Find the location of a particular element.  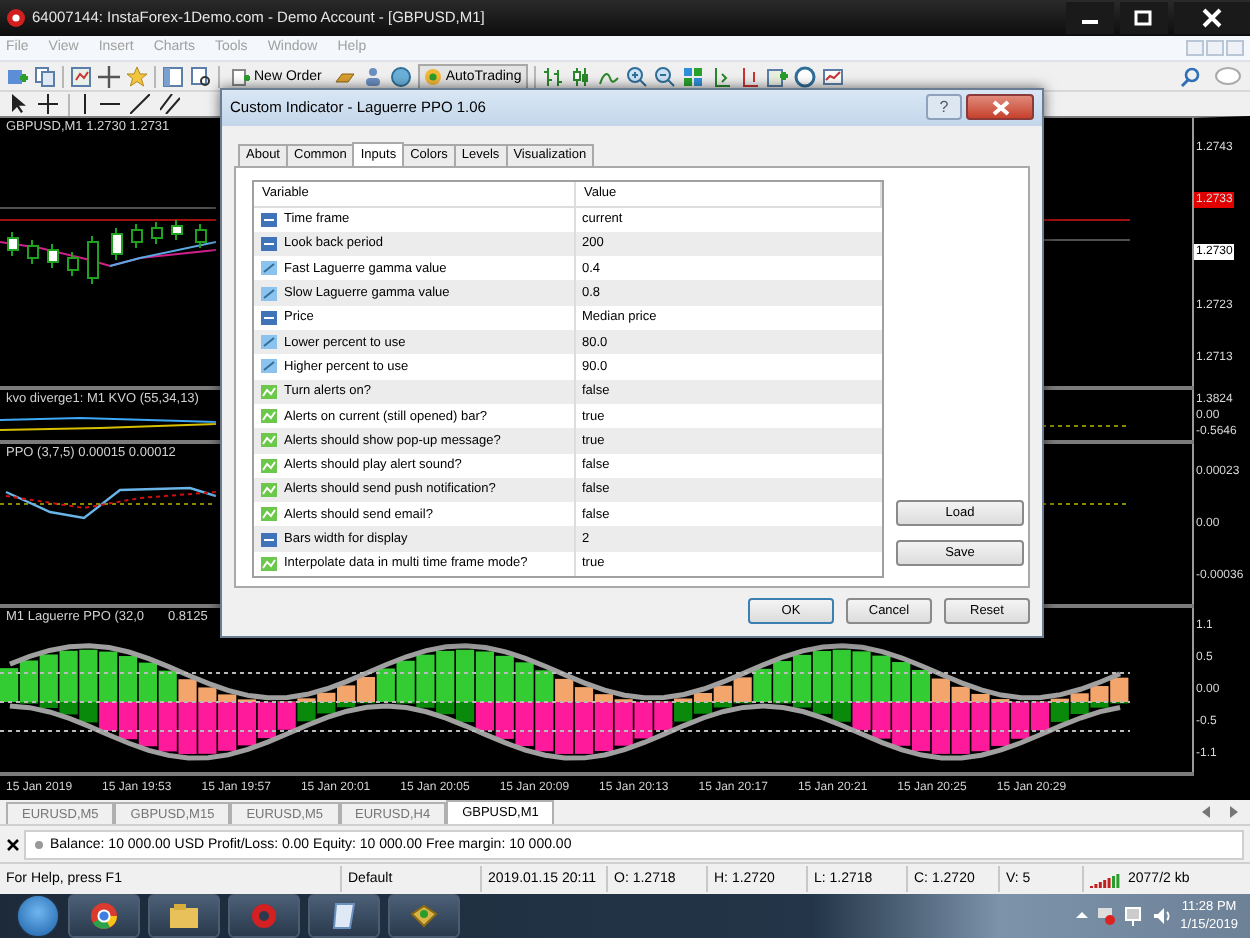

minimize-button is located at coordinates (1090, 17).